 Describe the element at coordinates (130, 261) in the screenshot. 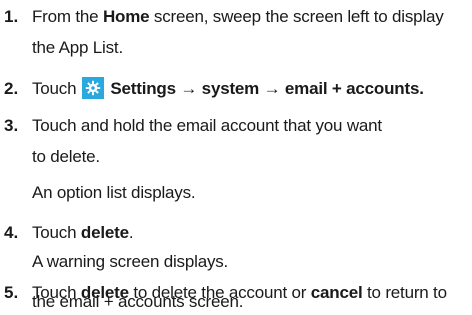

I see `step-result-text: A warning screen displays.` at that location.